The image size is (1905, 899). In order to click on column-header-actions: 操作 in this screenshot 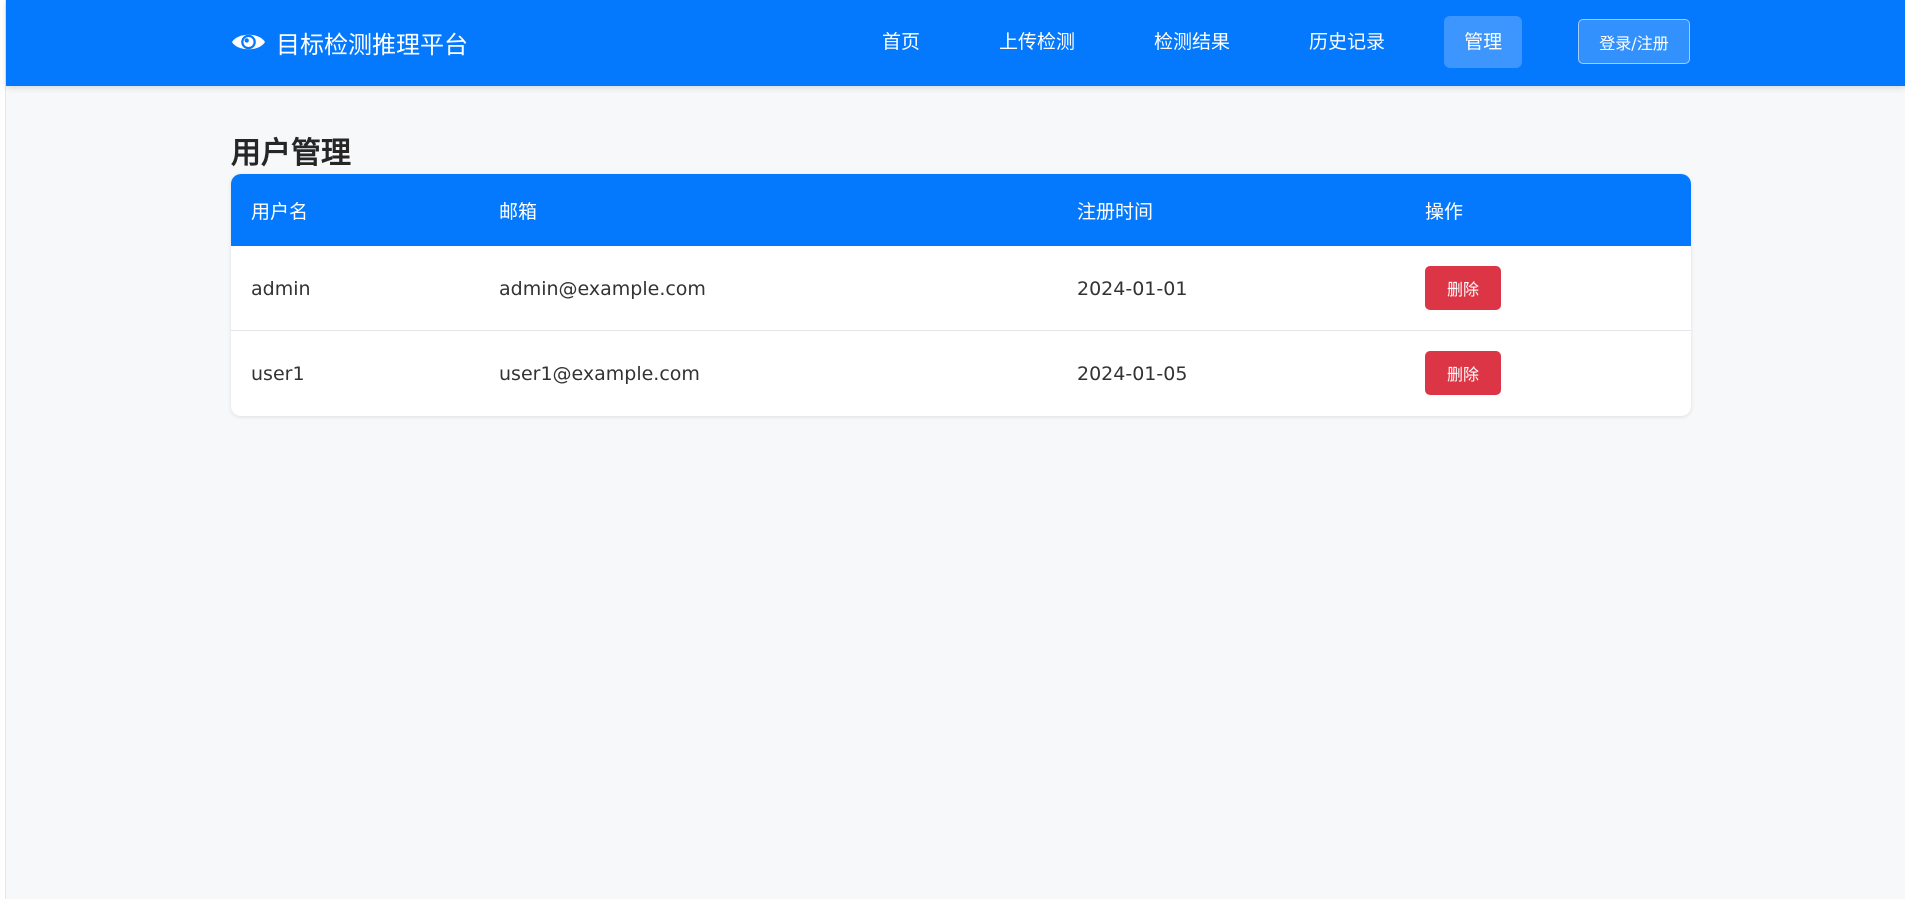, I will do `click(1444, 212)`.